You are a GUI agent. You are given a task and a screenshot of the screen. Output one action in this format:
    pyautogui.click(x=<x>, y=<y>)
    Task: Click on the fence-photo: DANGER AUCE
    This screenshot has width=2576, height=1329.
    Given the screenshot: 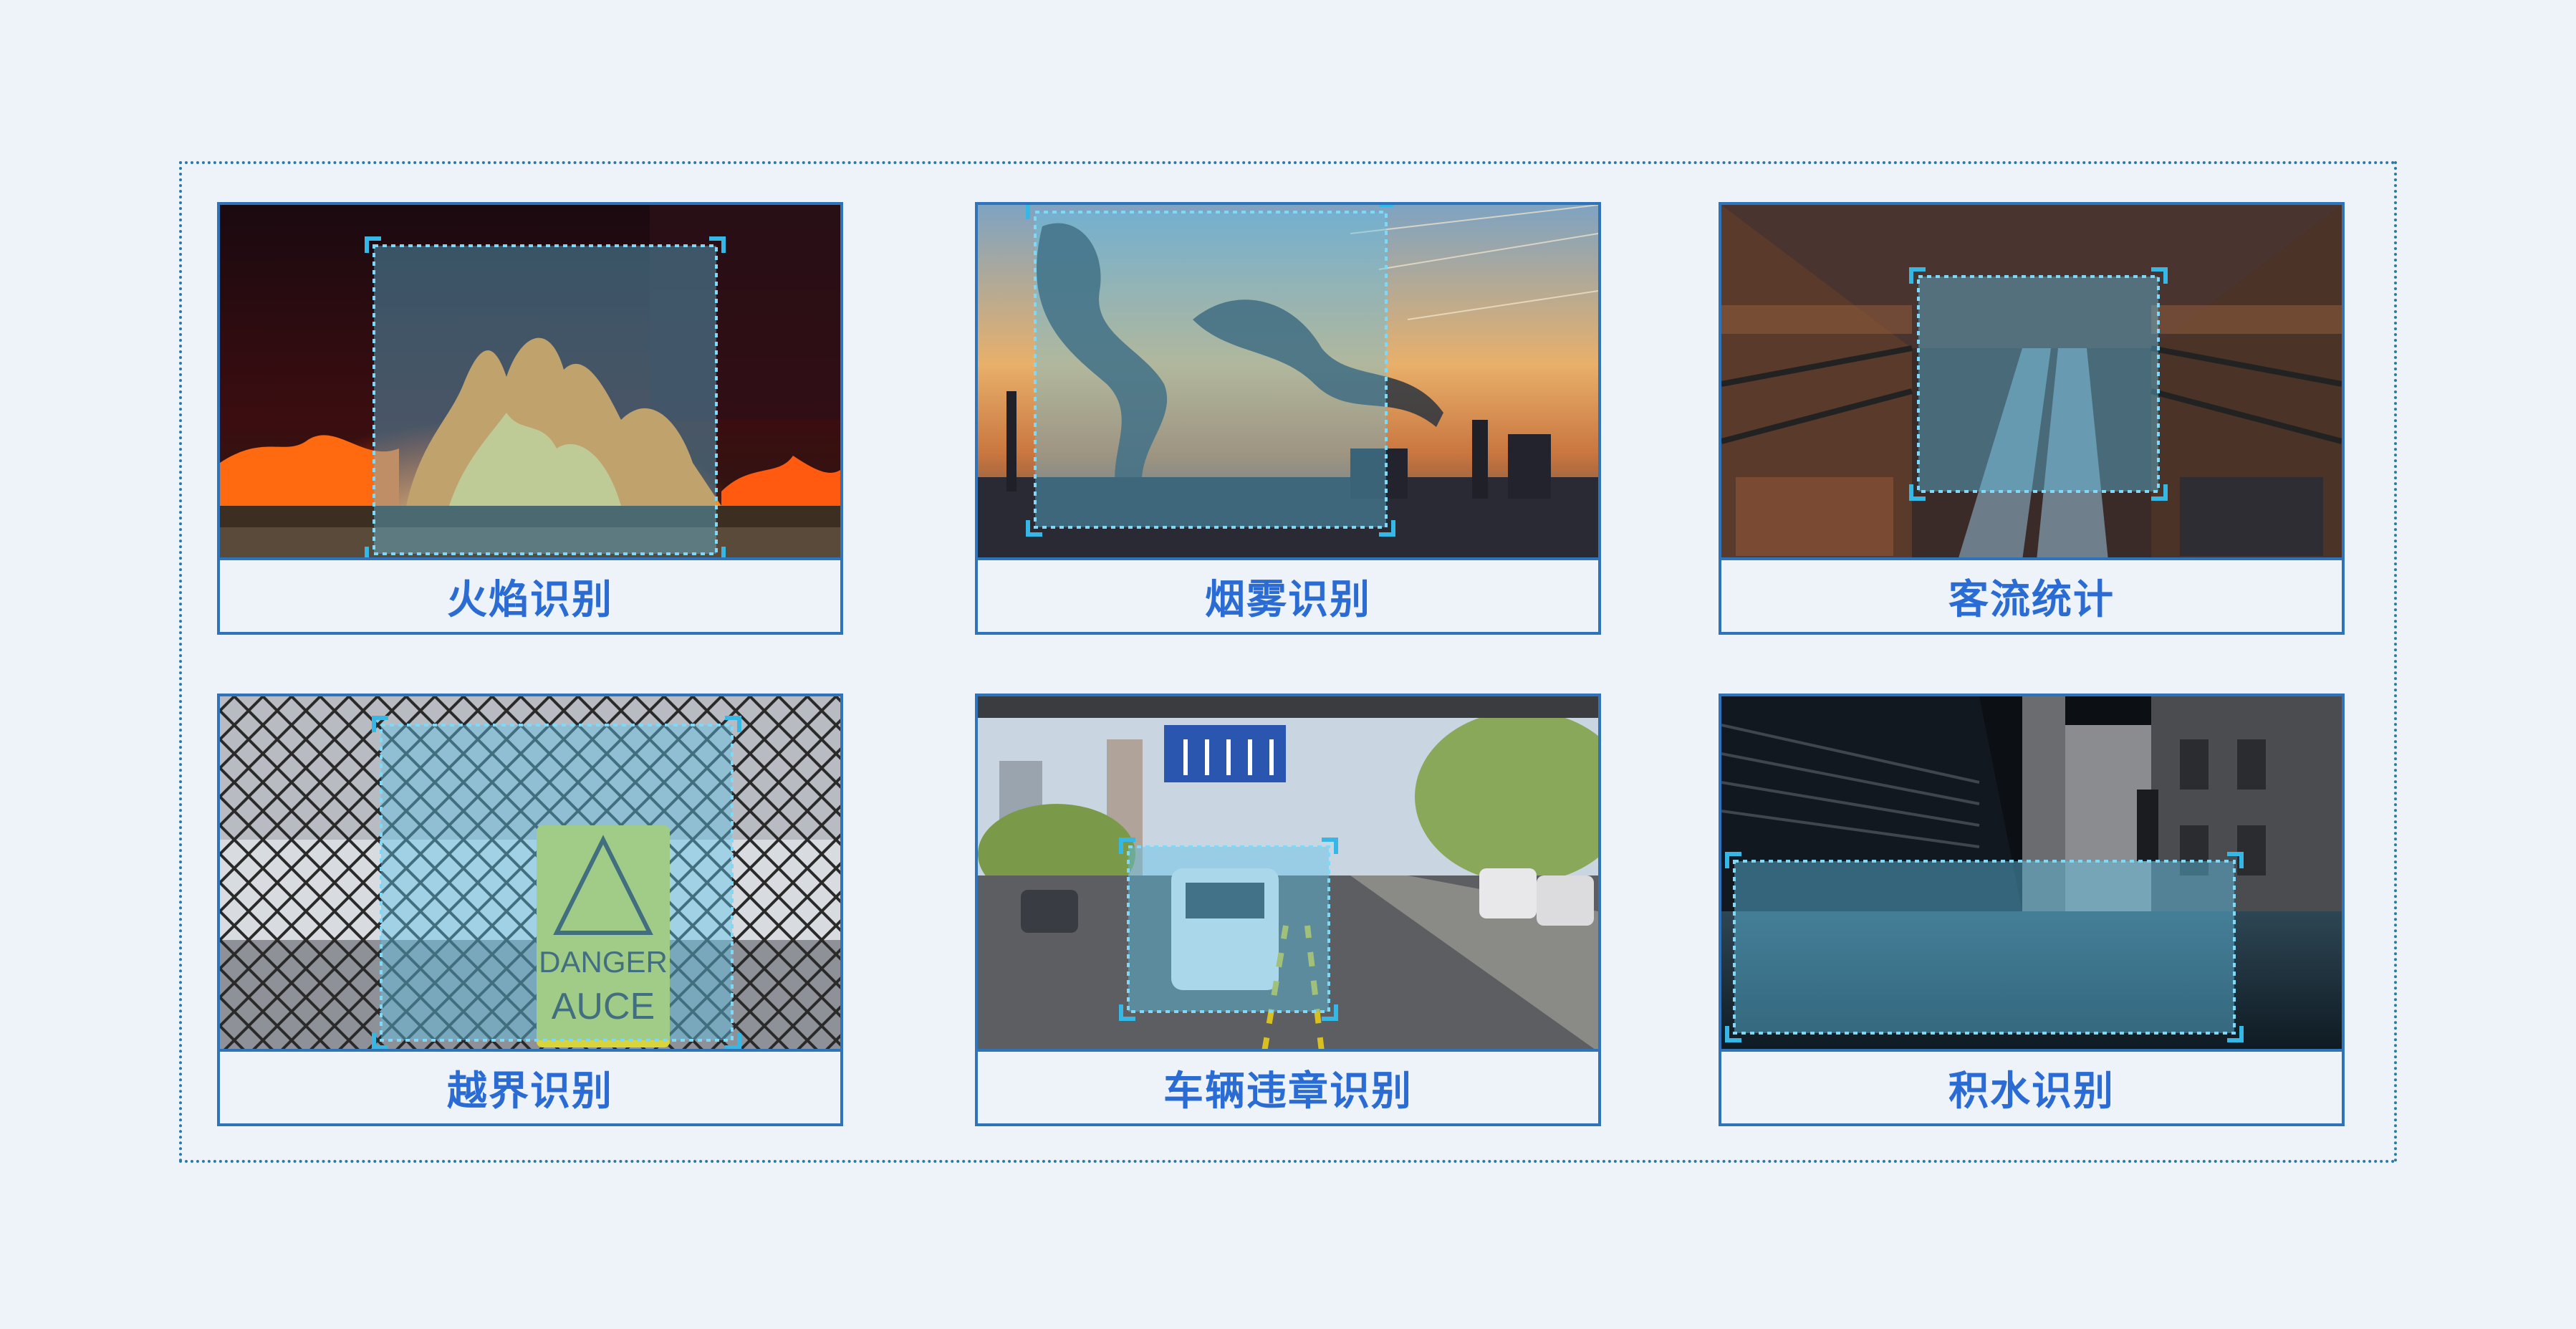 What is the action you would take?
    pyautogui.click(x=530, y=874)
    